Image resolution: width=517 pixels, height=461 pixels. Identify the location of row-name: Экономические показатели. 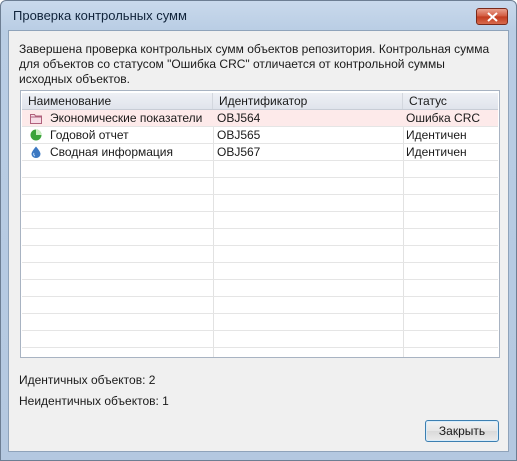
(126, 118).